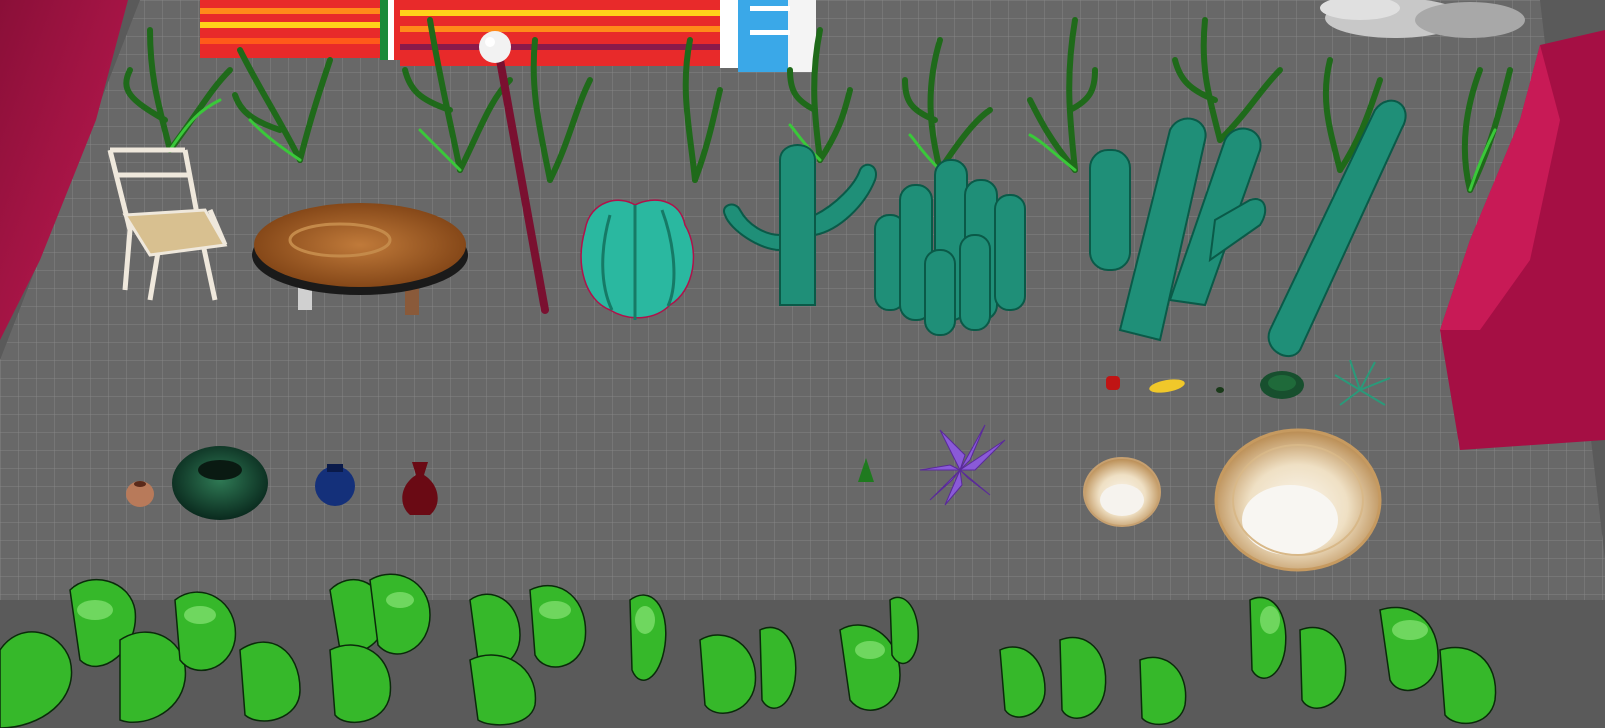 This screenshot has height=728, width=1605. What do you see at coordinates (1422, 19) in the screenshot?
I see `rock-pile` at bounding box center [1422, 19].